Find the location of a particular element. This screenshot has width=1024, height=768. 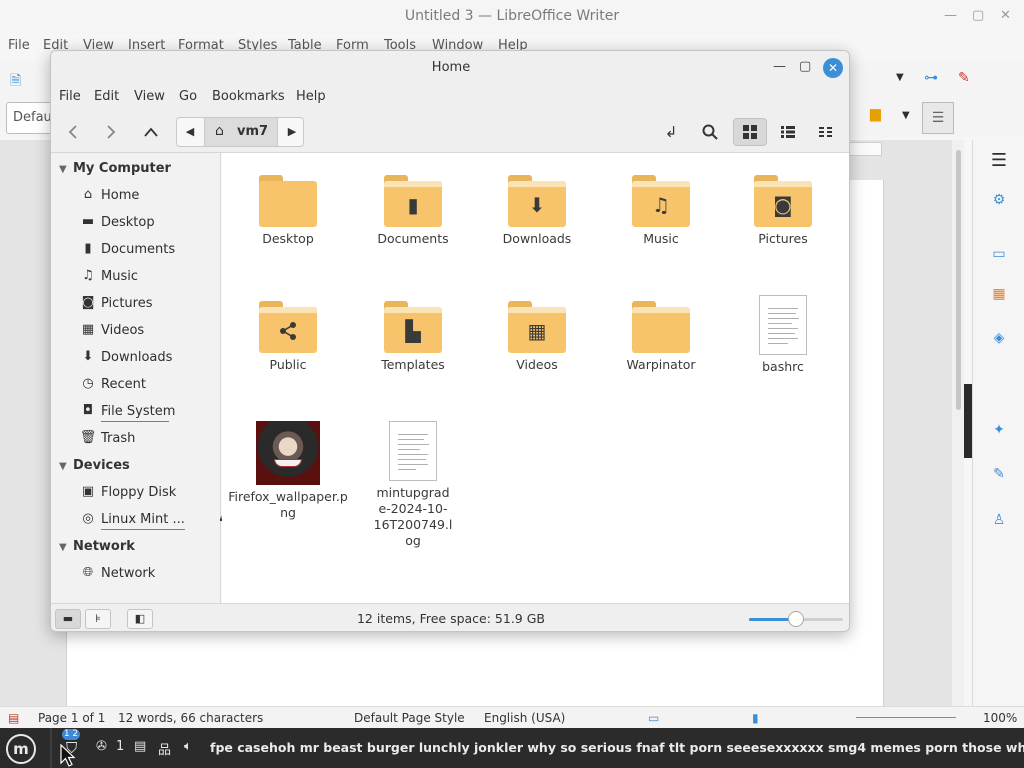

compact-view-button is located at coordinates (826, 132).